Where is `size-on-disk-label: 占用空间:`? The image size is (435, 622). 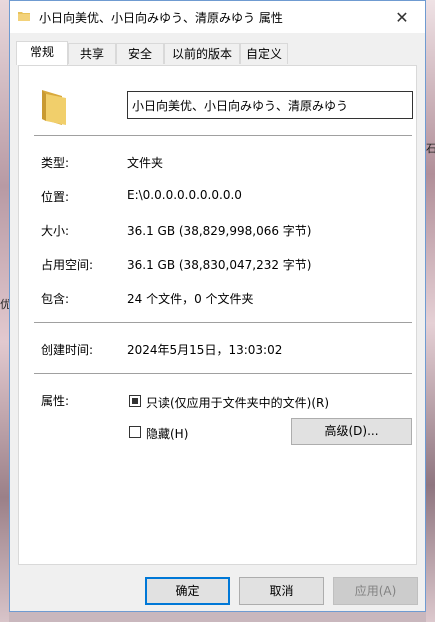 size-on-disk-label: 占用空间: is located at coordinates (67, 265).